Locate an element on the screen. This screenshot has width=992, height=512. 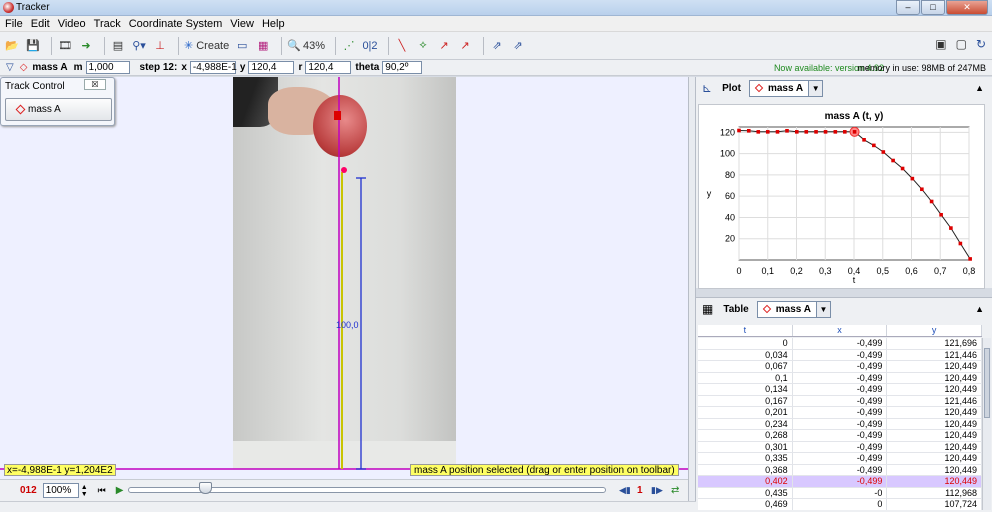
table-cell: 0,301 is located at coordinates (745, 446).